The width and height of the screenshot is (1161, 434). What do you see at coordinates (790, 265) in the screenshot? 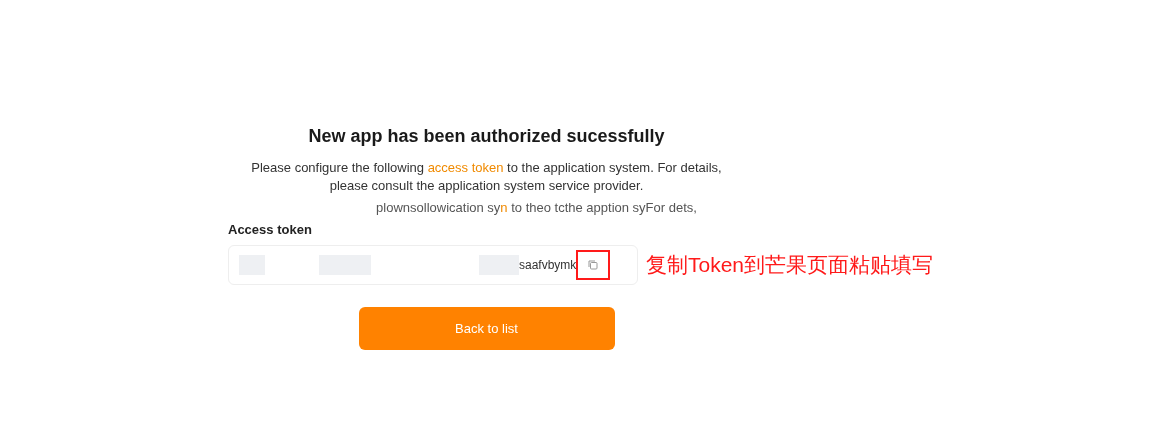
I see `annotation-text: 复制Token到芒果页面粘贴填写` at bounding box center [790, 265].